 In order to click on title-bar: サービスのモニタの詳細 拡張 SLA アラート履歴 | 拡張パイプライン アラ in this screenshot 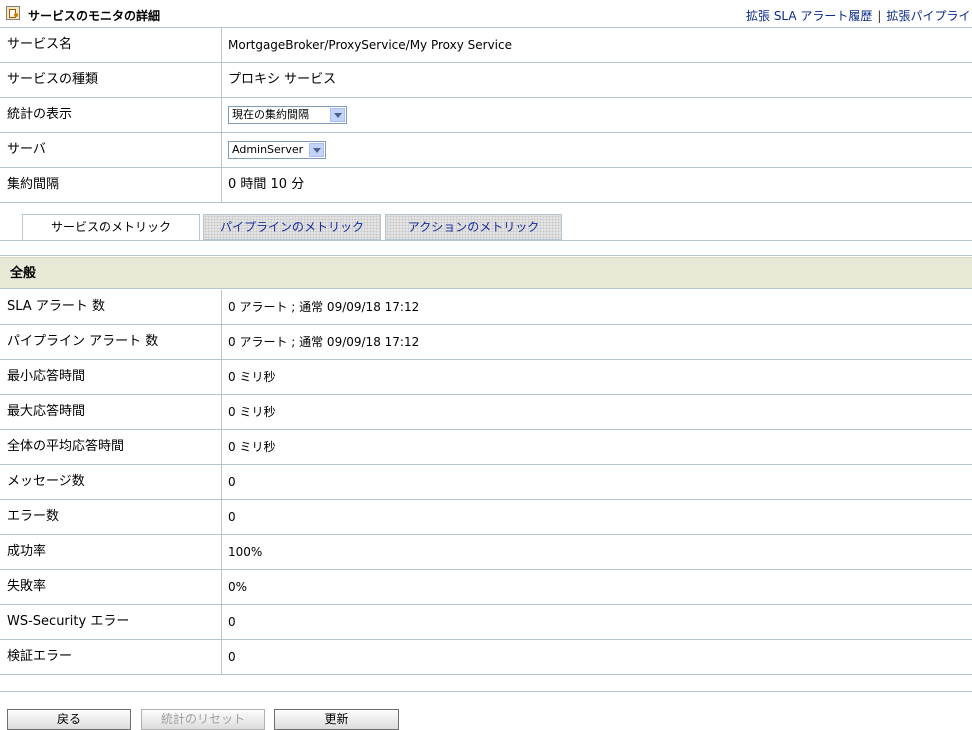, I will do `click(486, 14)`.